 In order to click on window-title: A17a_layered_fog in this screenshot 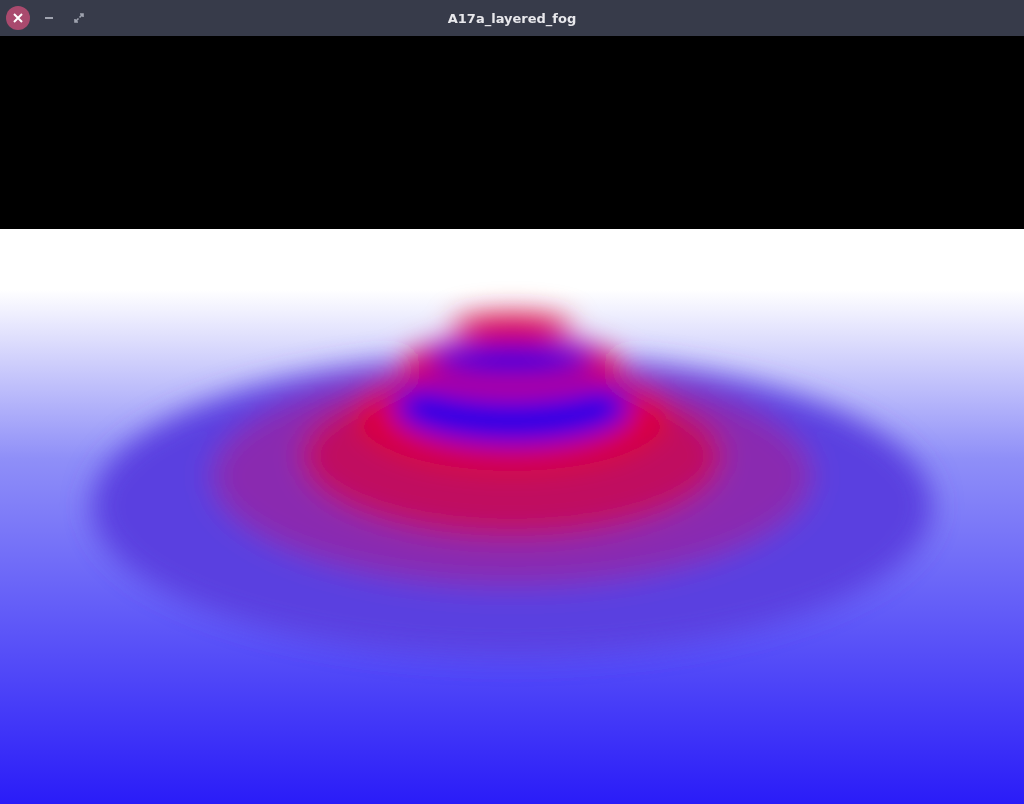, I will do `click(512, 18)`.